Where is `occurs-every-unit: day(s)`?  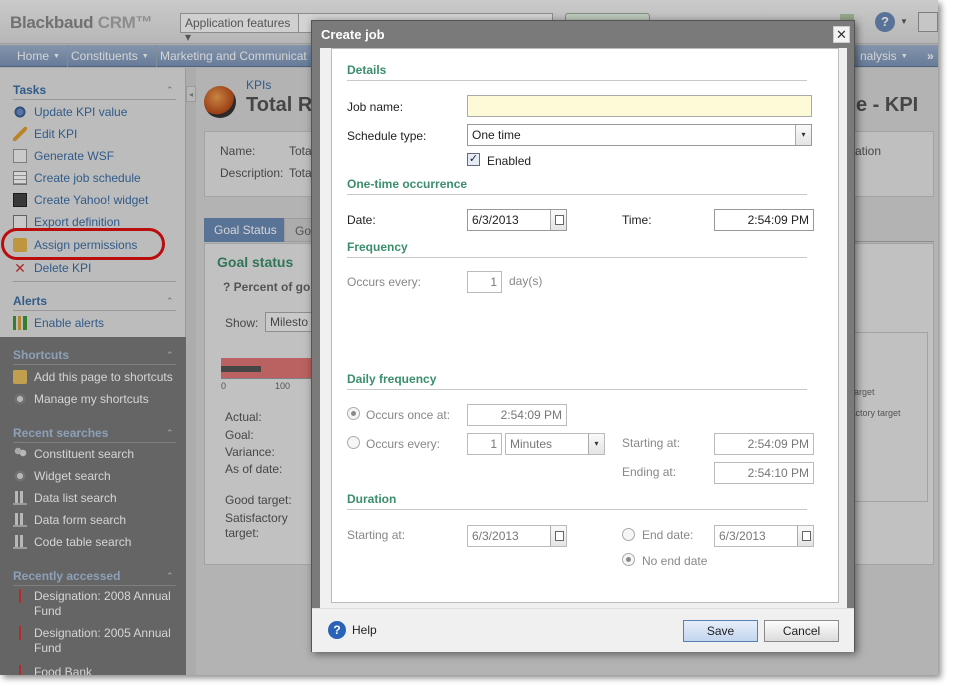
occurs-every-unit: day(s) is located at coordinates (526, 281).